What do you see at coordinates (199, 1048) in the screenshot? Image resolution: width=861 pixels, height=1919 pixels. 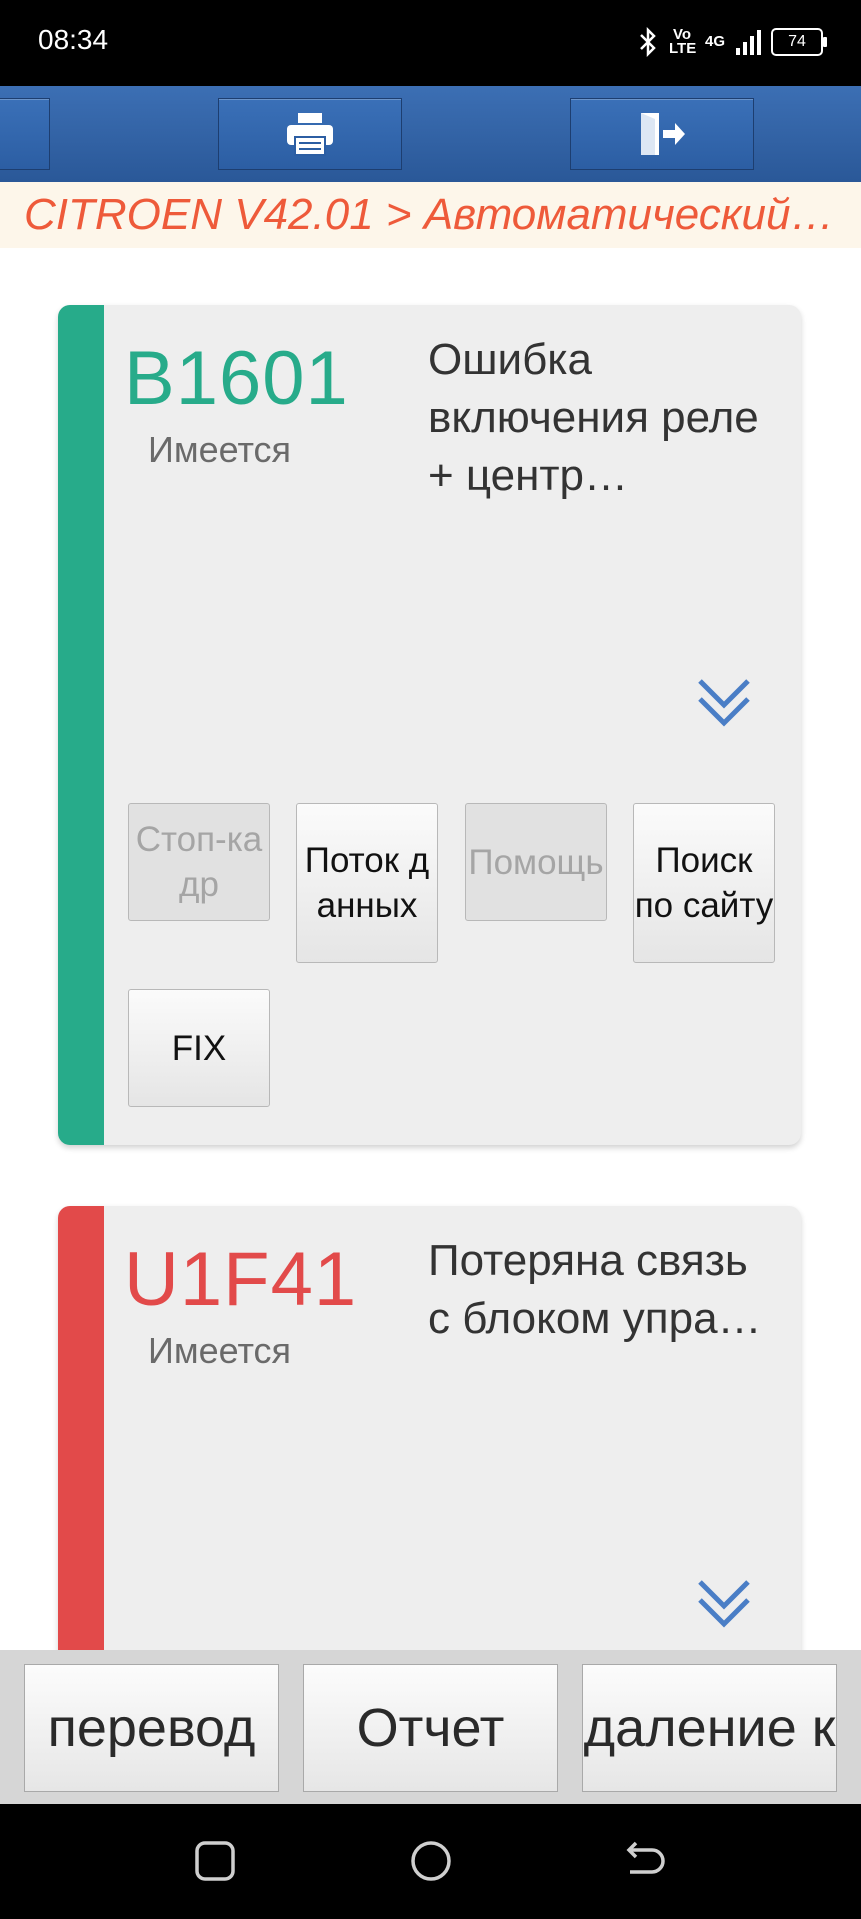 I see `fix-button: FIX` at bounding box center [199, 1048].